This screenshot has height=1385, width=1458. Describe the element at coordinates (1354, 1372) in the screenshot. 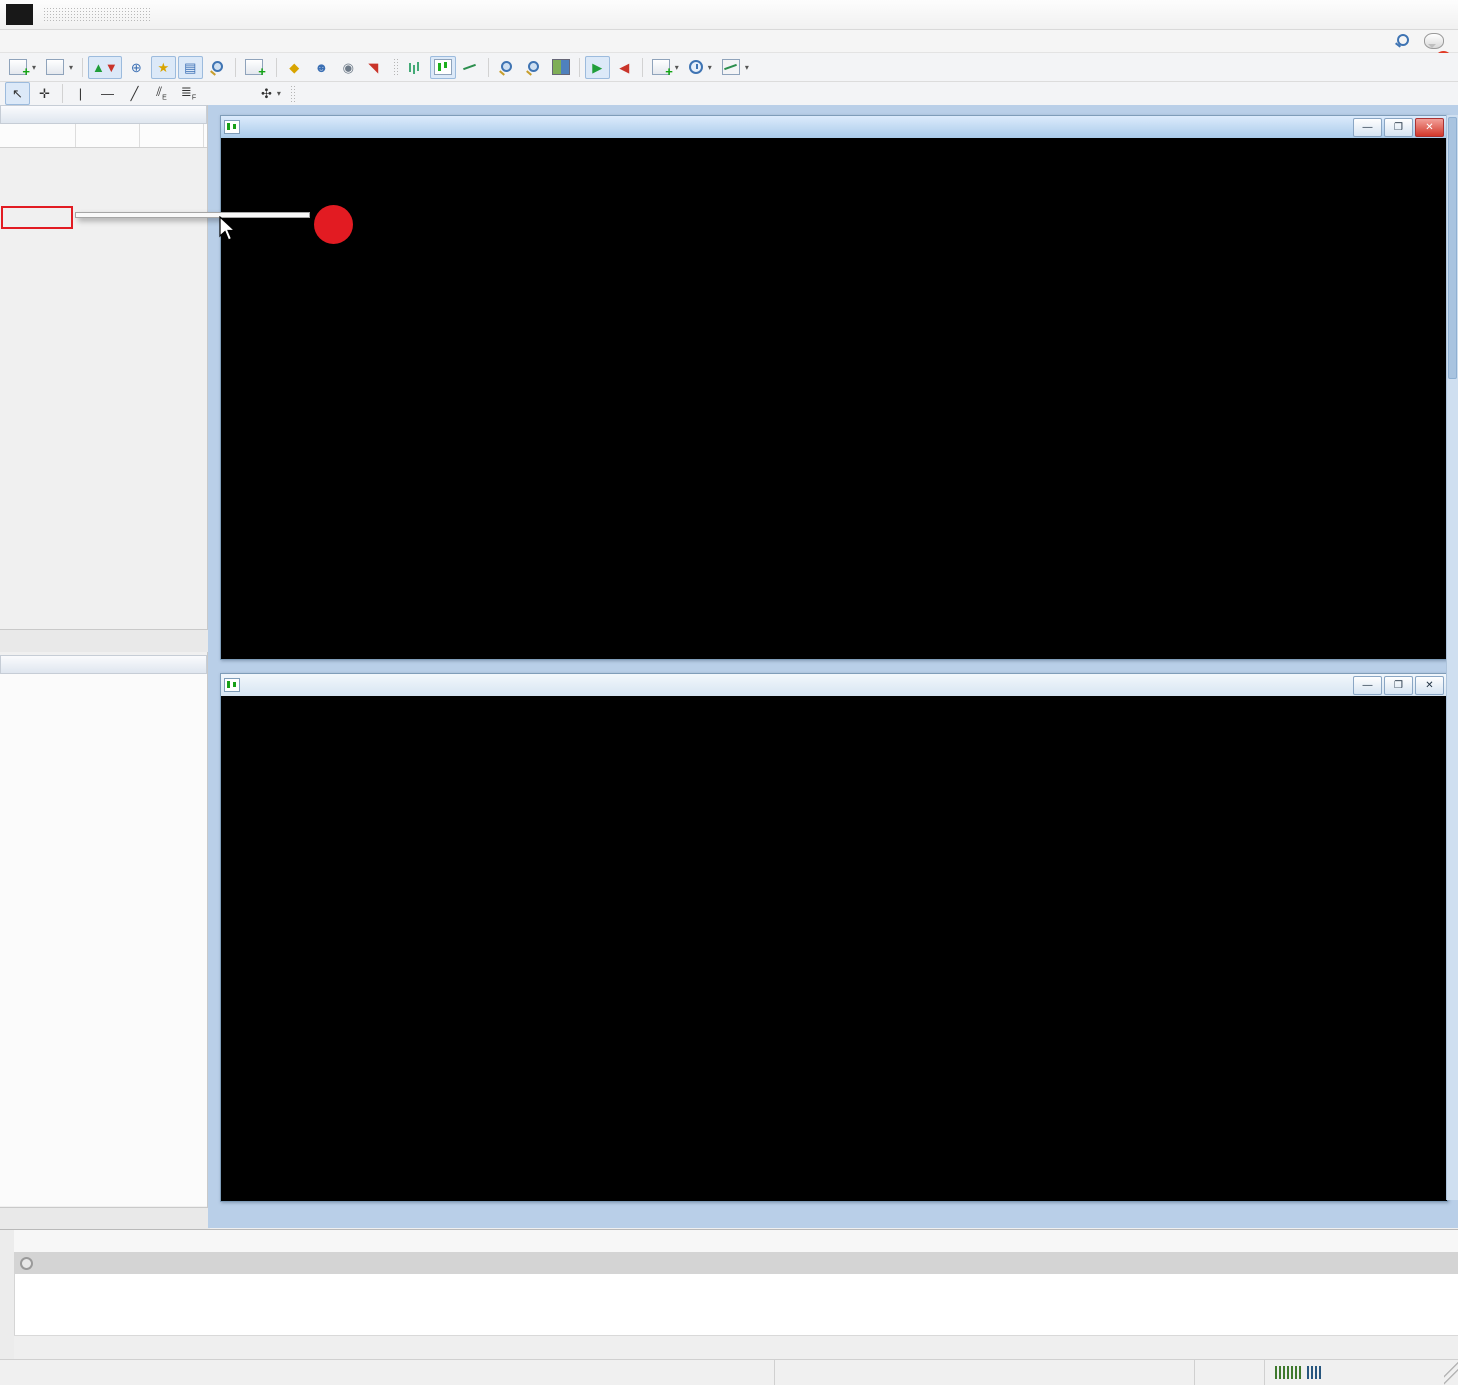

I see `connection-cell` at that location.